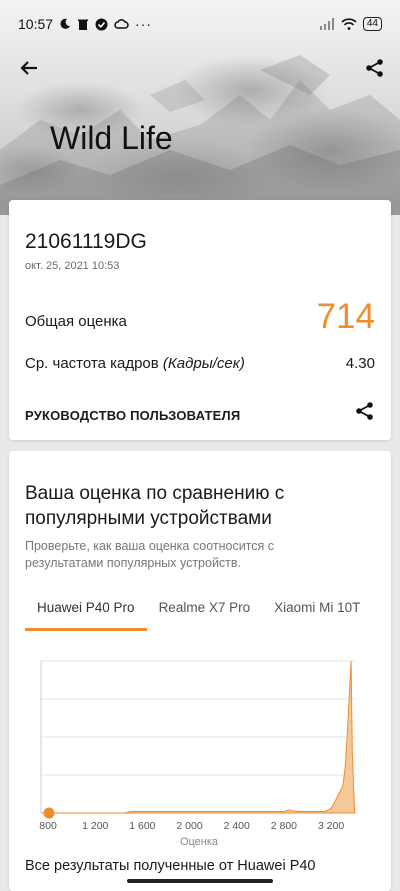 The width and height of the screenshot is (400, 891). Describe the element at coordinates (284, 826) in the screenshot. I see `x-tick-label-5: 2 800` at that location.